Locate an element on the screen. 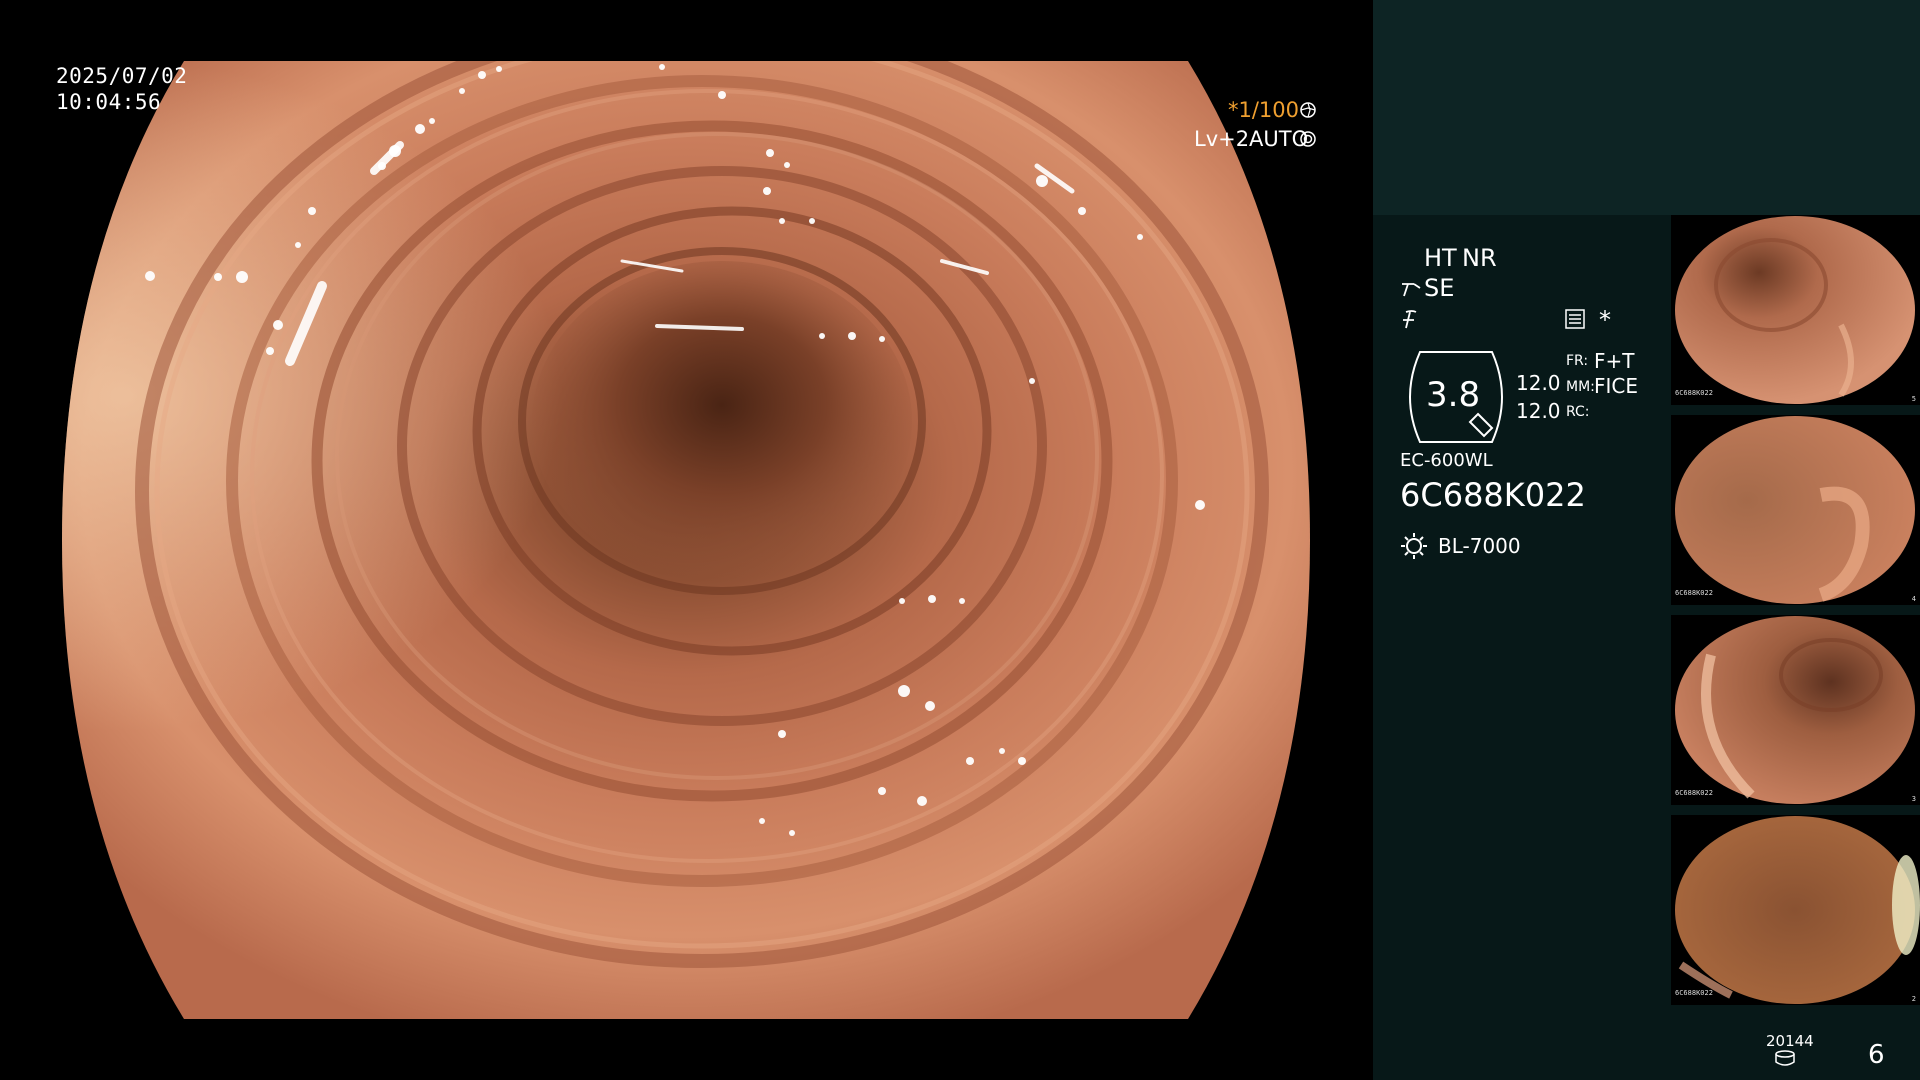  value-2: 12.0 is located at coordinates (1538, 411).